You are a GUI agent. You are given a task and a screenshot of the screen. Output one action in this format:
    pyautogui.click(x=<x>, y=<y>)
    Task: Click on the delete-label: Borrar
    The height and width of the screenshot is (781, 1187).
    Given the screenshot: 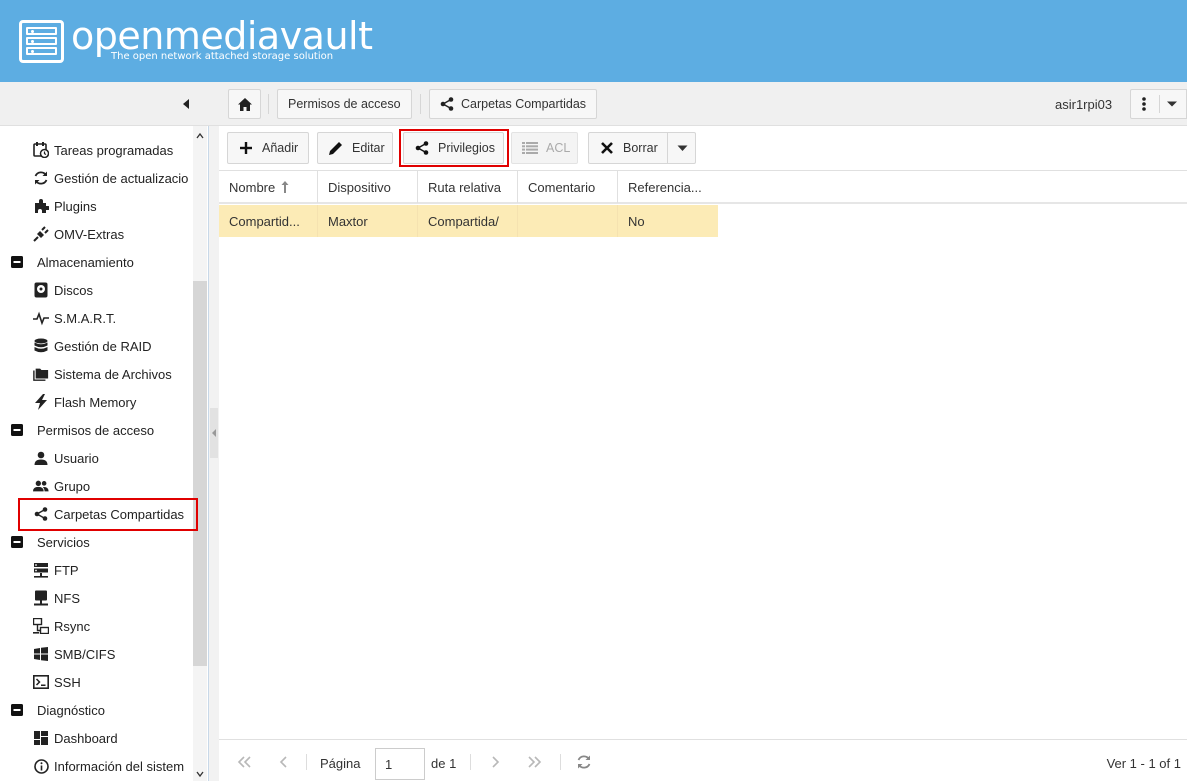 What is the action you would take?
    pyautogui.click(x=640, y=148)
    